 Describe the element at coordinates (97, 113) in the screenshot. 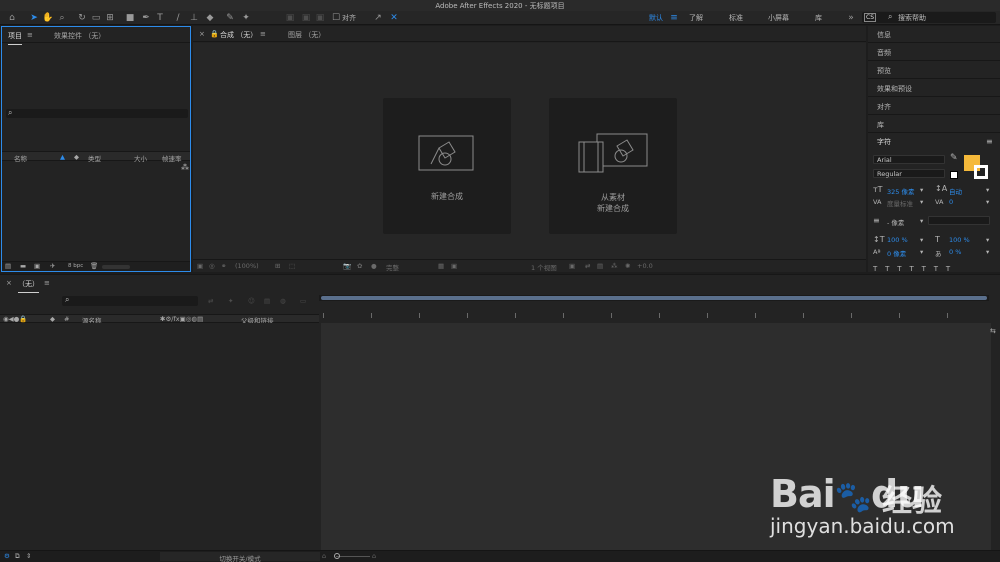

I see `project-search-input: ⌕` at that location.